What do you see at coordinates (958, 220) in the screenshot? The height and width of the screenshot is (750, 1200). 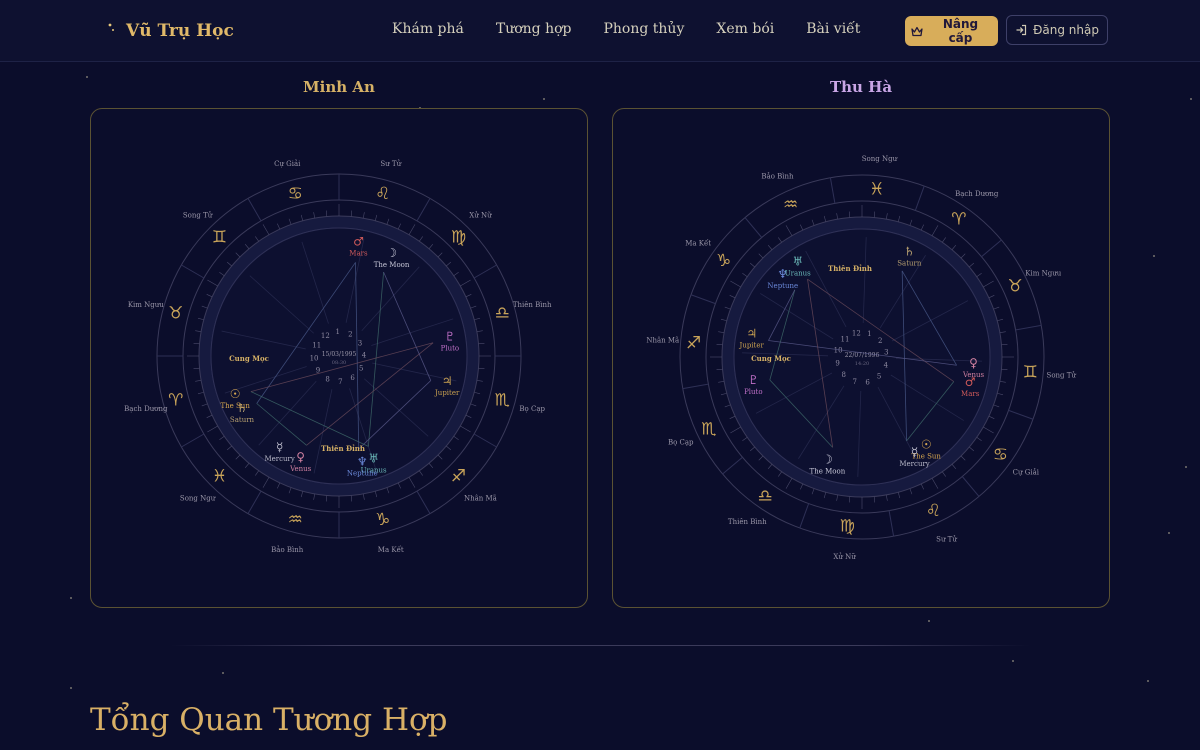 I see `aries-icon: ♈` at bounding box center [958, 220].